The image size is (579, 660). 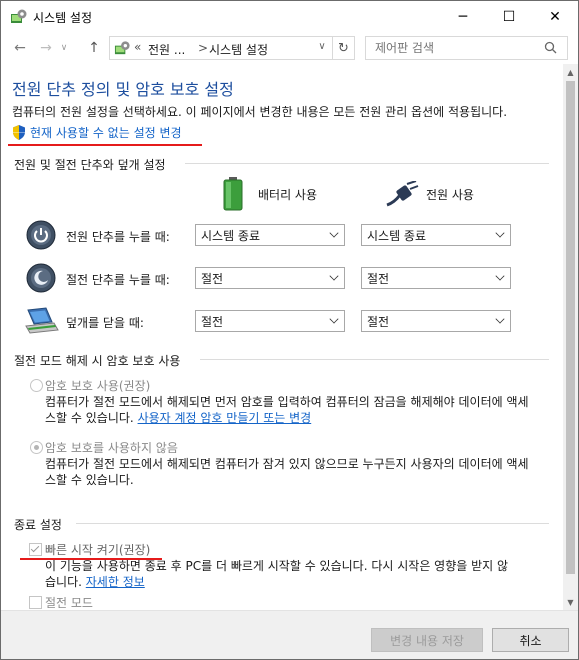 What do you see at coordinates (20, 48) in the screenshot?
I see `back-arrow-icon: ←` at bounding box center [20, 48].